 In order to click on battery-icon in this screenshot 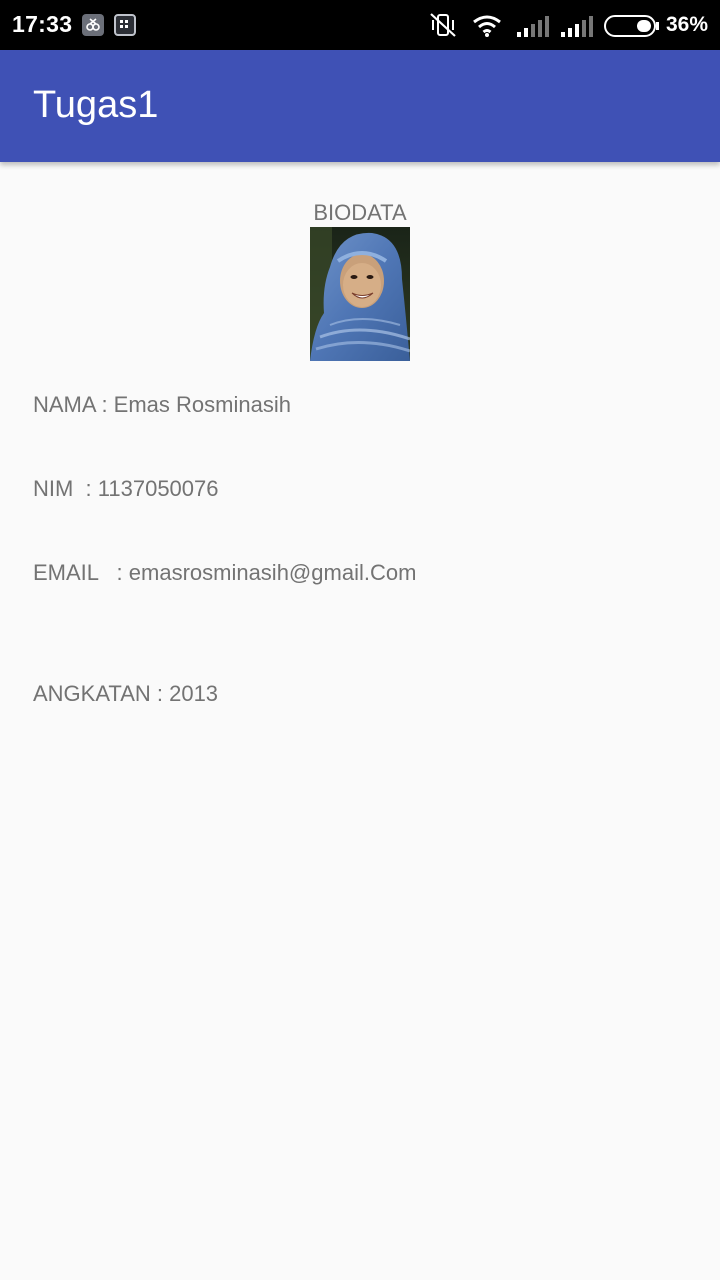, I will do `click(632, 28)`.